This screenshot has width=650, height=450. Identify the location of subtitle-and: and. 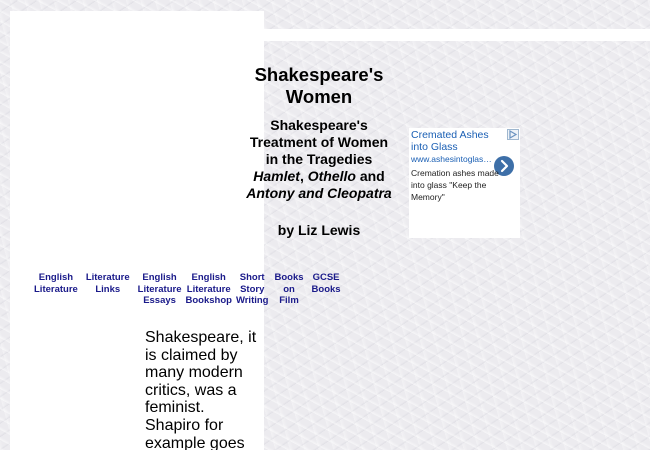
(370, 176).